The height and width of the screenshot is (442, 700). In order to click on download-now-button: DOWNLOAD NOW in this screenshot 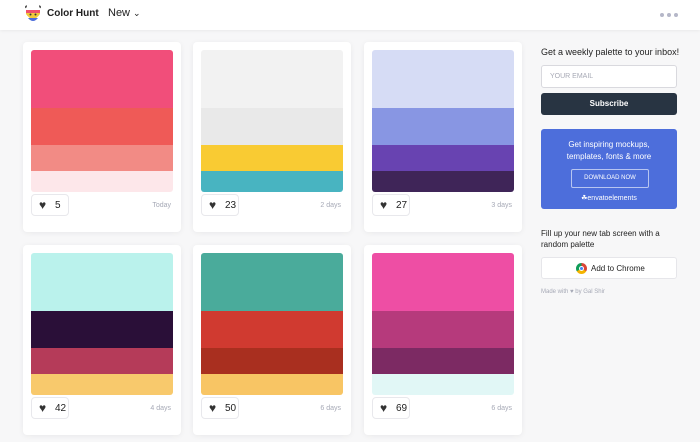, I will do `click(610, 178)`.